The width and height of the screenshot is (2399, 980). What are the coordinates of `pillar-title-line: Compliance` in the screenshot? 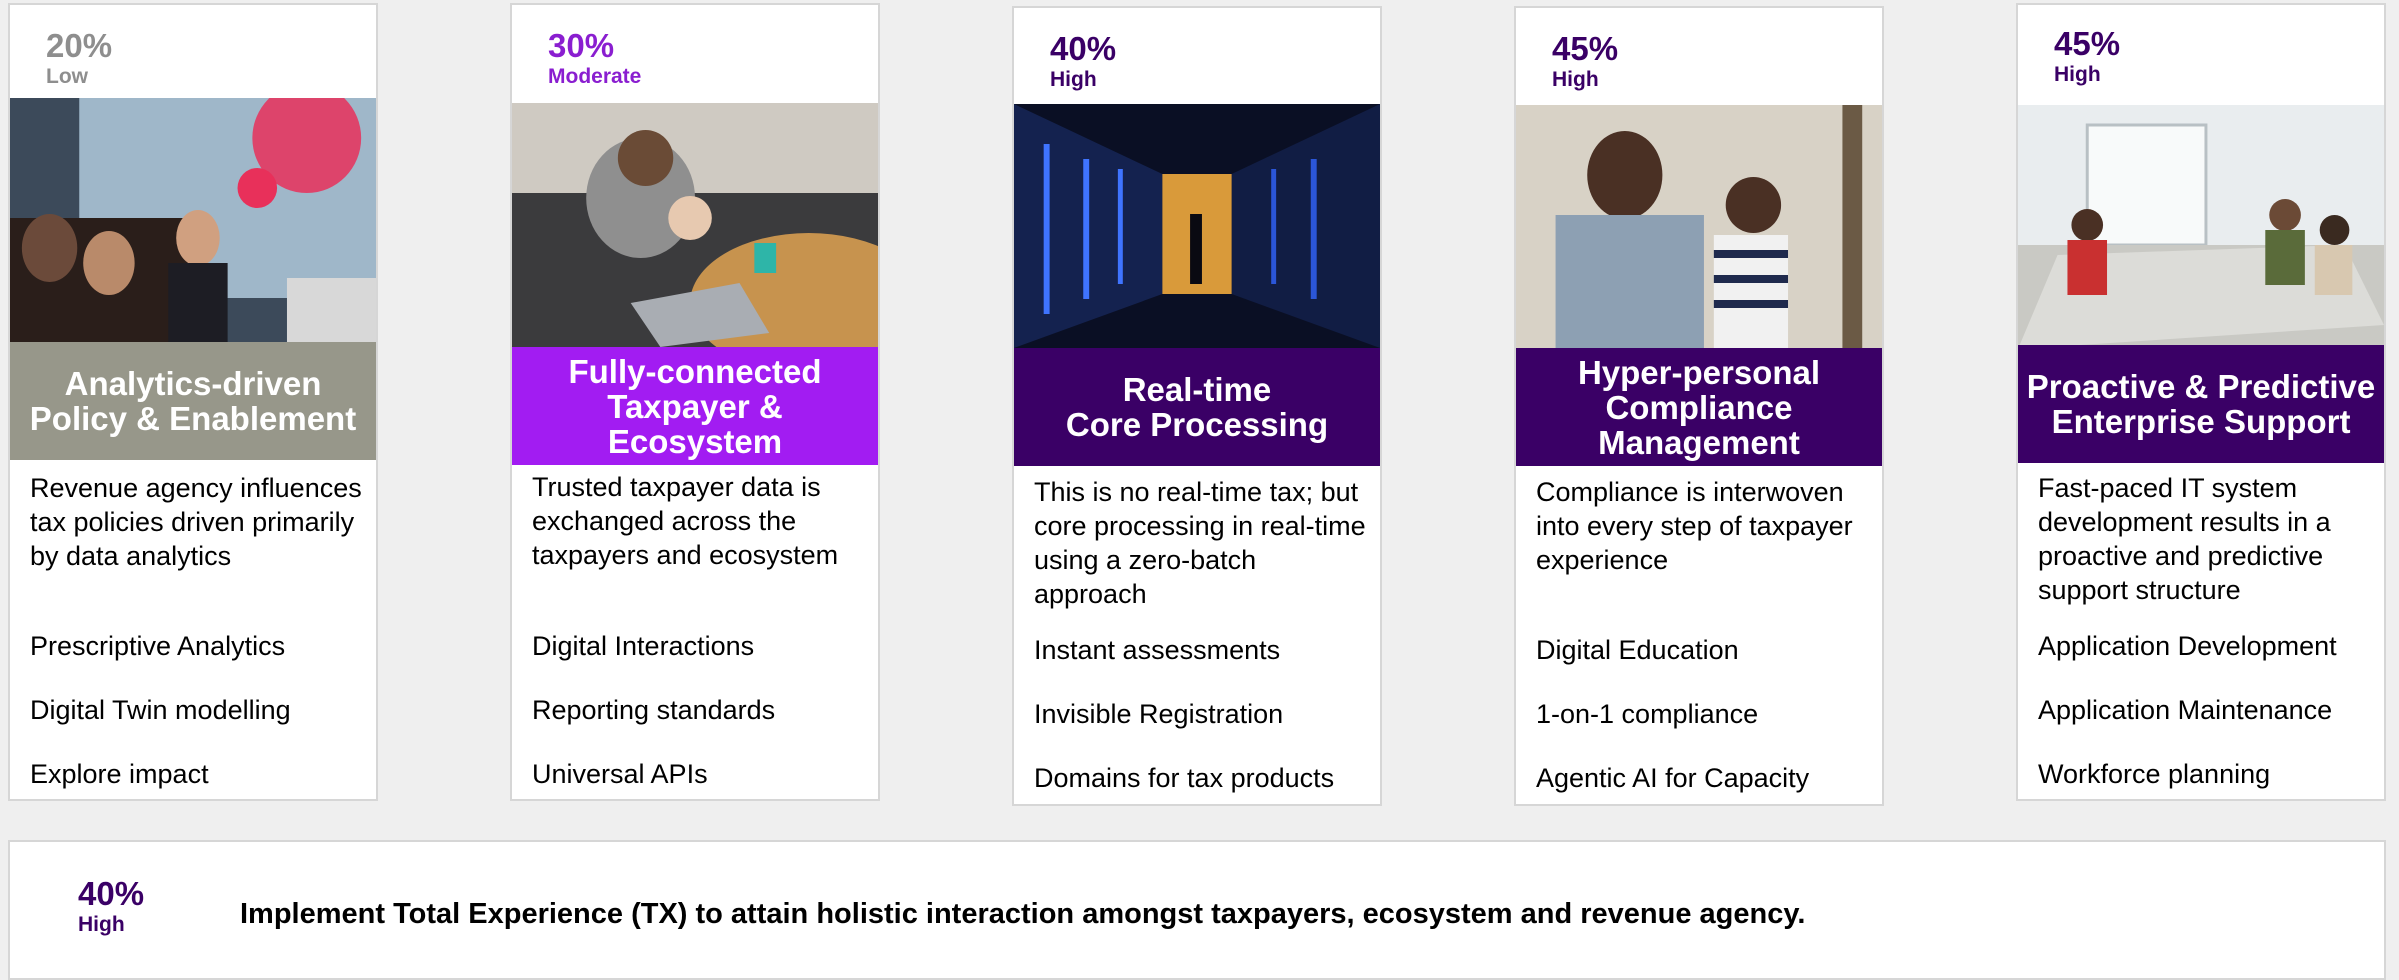 It's located at (1699, 407).